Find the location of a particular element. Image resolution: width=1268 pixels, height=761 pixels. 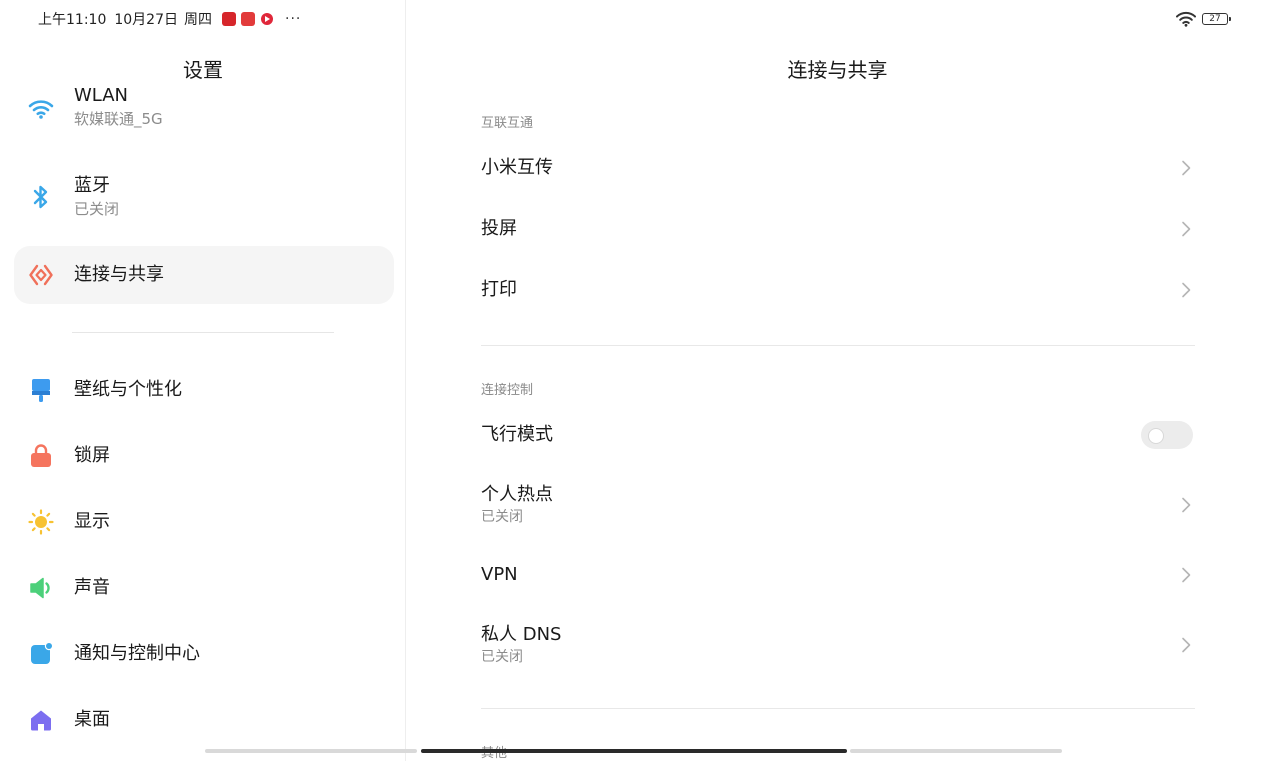

row-label: 打印 is located at coordinates (499, 289).